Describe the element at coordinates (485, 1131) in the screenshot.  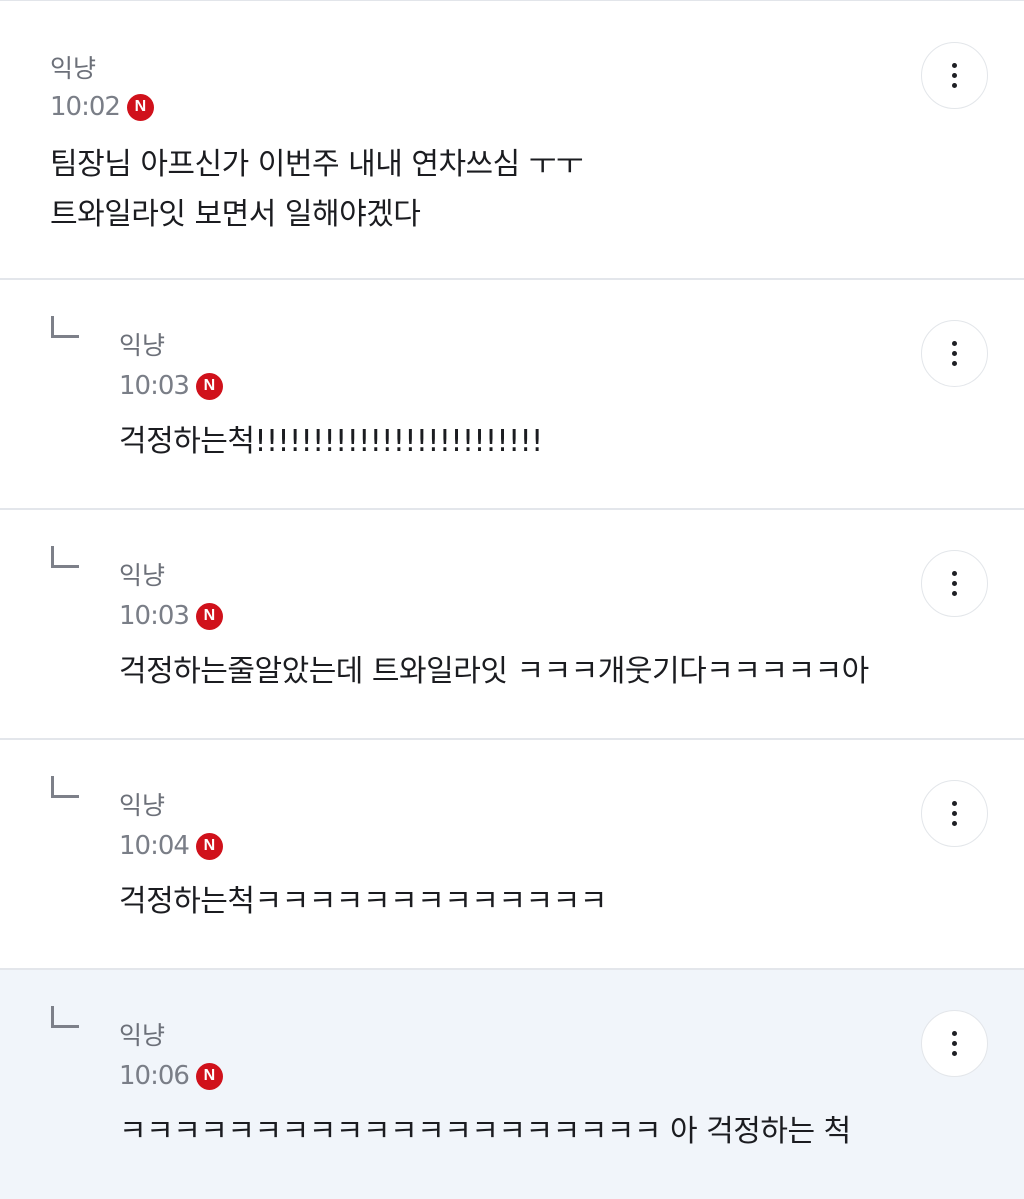
I see `comment-text: ㅋㅋㅋㅋㅋㅋㅋㅋㅋㅋㅋㅋㅋㅋㅋㅋㅋㅋㅋㅋ 아 걱정하는 척` at that location.